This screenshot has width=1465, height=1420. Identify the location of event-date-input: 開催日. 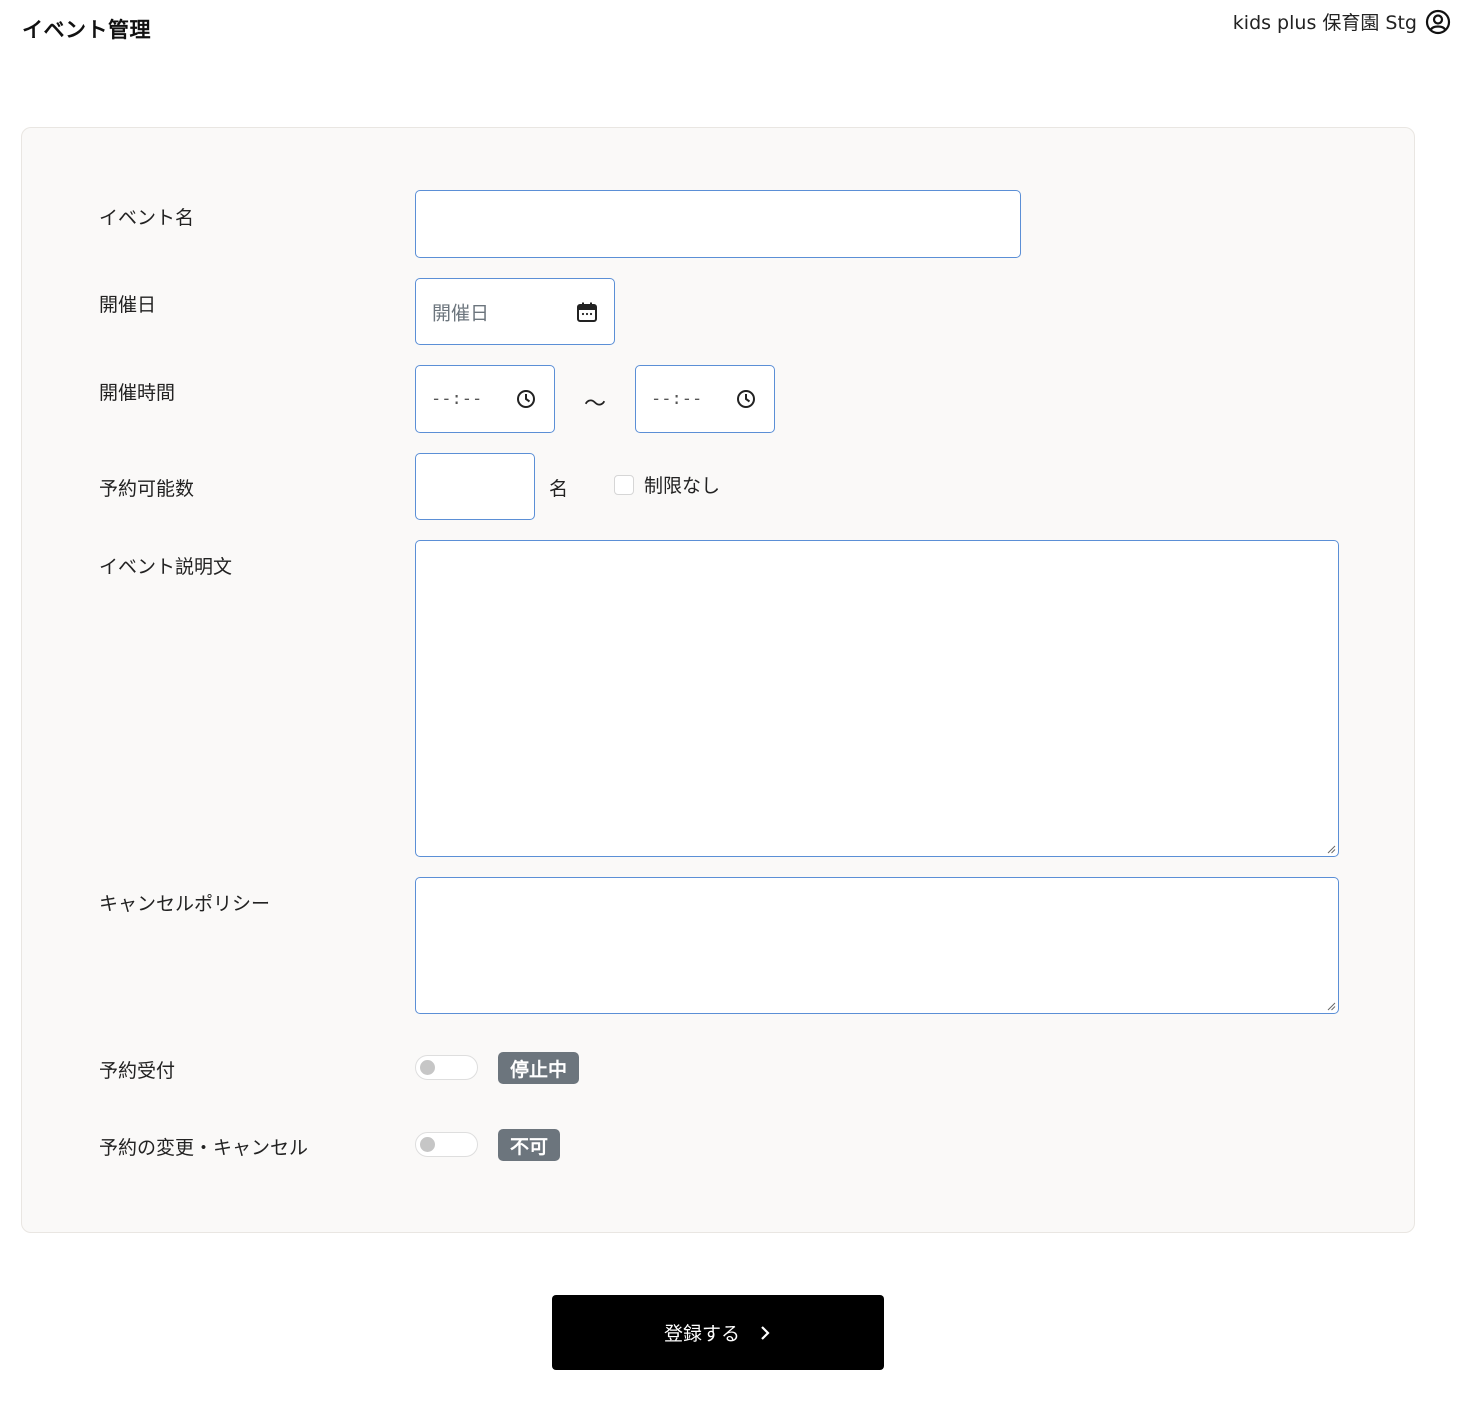
(515, 311).